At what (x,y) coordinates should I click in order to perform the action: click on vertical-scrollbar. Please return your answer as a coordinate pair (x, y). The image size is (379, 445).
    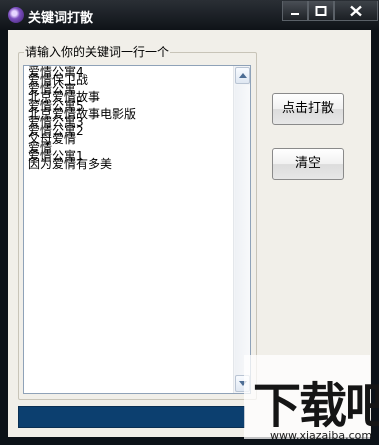
    Looking at the image, I should click on (241, 229).